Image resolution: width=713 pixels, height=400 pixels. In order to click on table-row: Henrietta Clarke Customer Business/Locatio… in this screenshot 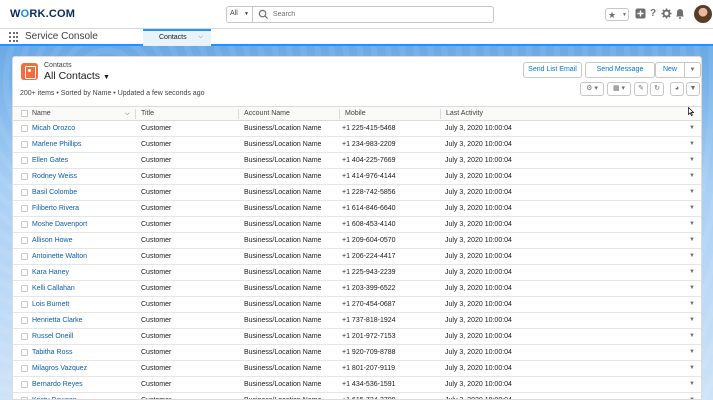, I will do `click(357, 321)`.